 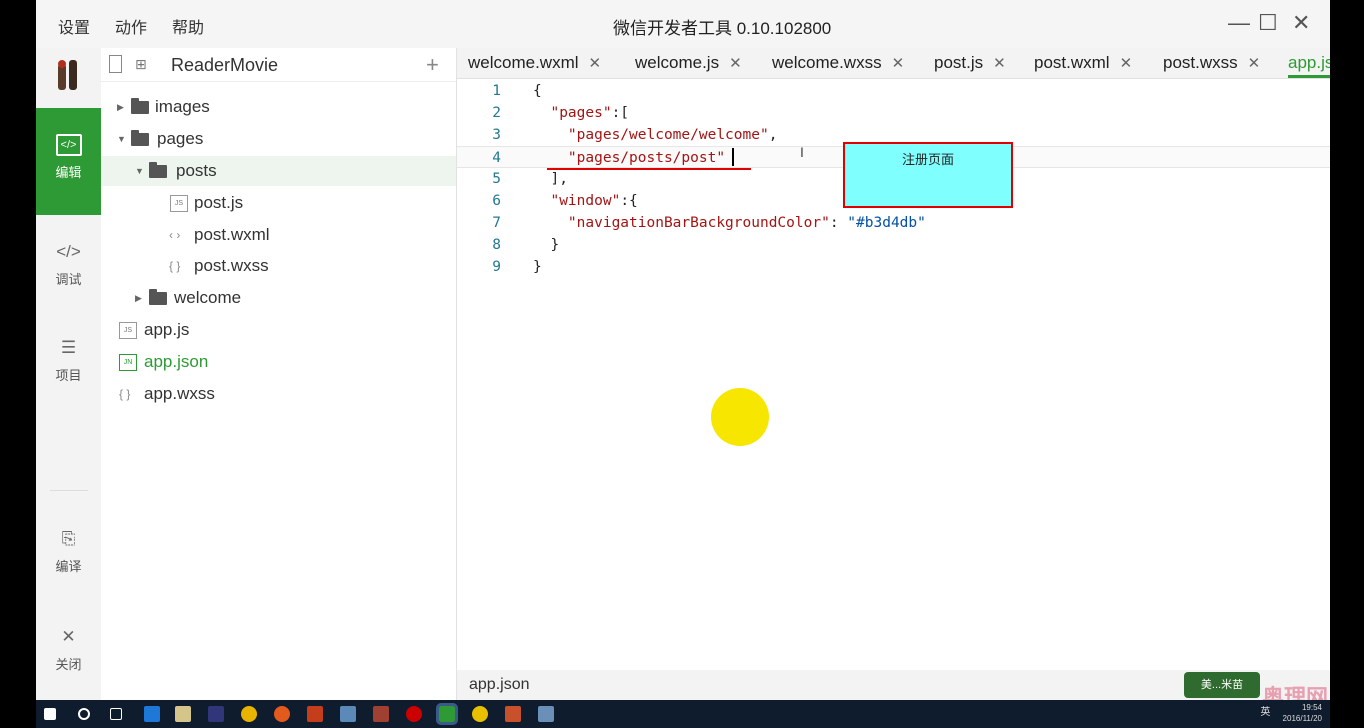 What do you see at coordinates (555, 245) in the screenshot?
I see `json-punct: }` at bounding box center [555, 245].